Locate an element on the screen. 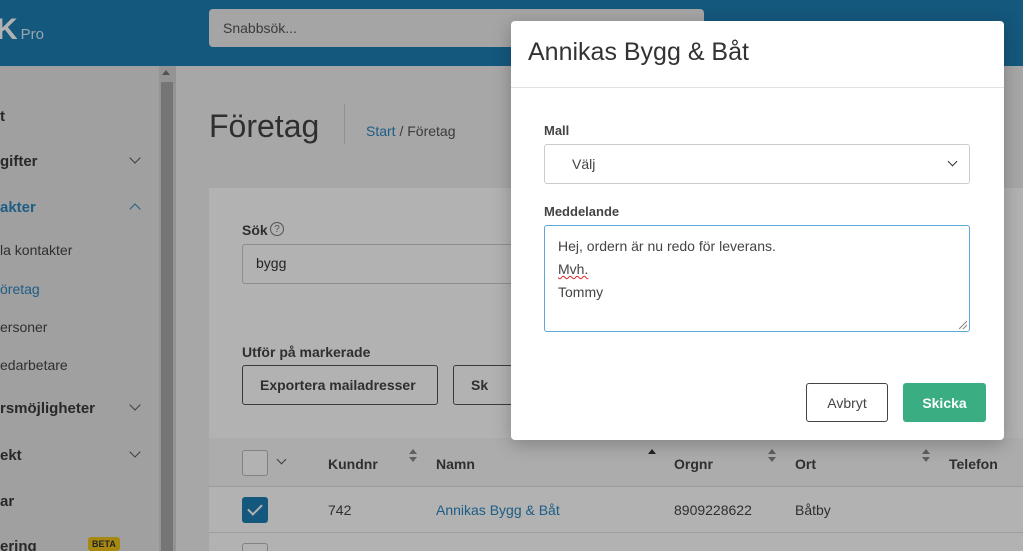 The height and width of the screenshot is (551, 1023). modal-title: Annikas Bygg & Båt is located at coordinates (638, 52).